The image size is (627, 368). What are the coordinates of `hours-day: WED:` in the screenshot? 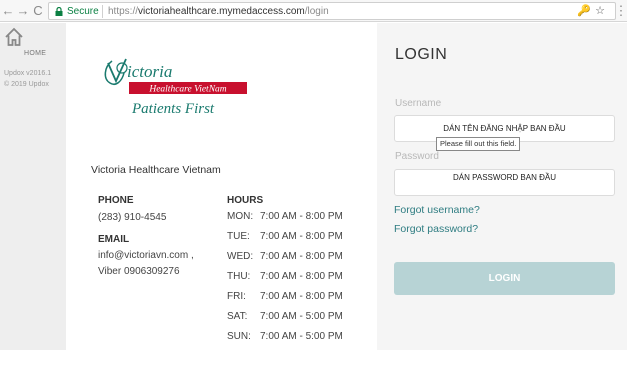 It's located at (240, 256).